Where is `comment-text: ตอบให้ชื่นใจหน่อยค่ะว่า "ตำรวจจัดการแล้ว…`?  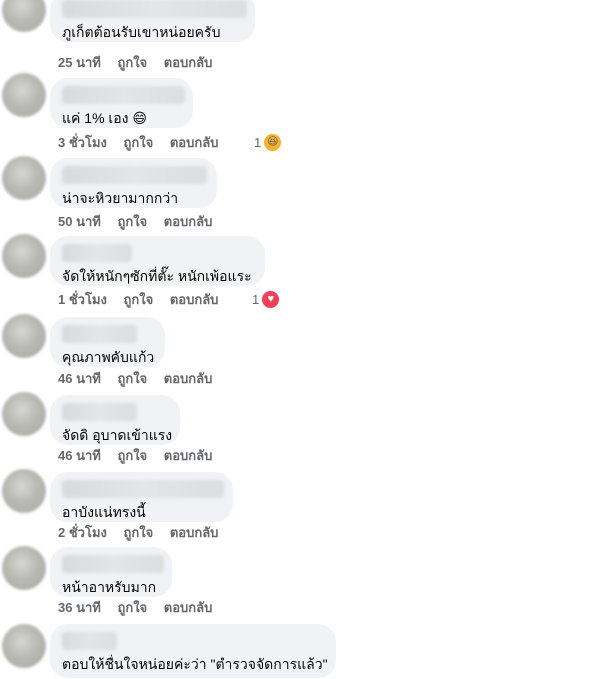 comment-text: ตอบให้ชื่นใจหน่อยค่ะว่า "ตำรวจจัดการแล้ว… is located at coordinates (195, 664).